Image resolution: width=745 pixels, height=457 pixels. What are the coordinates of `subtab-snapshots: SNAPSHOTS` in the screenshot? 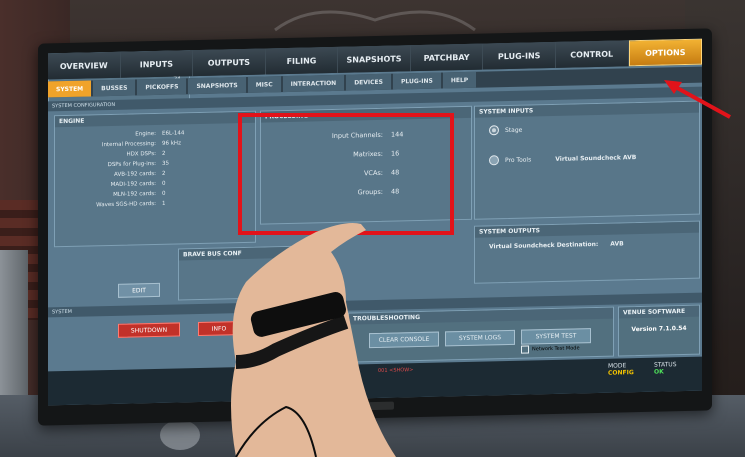 It's located at (217, 85).